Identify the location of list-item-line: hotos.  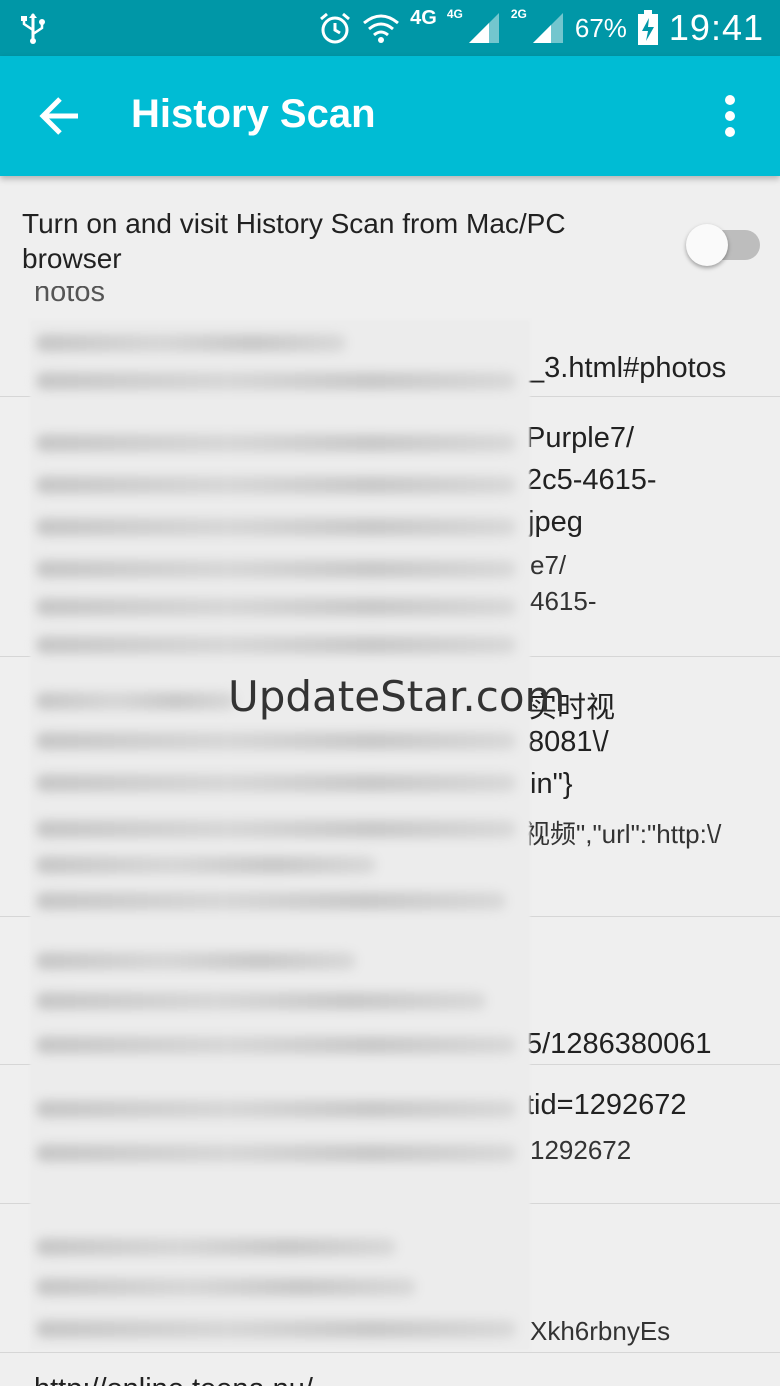
(69, 297).